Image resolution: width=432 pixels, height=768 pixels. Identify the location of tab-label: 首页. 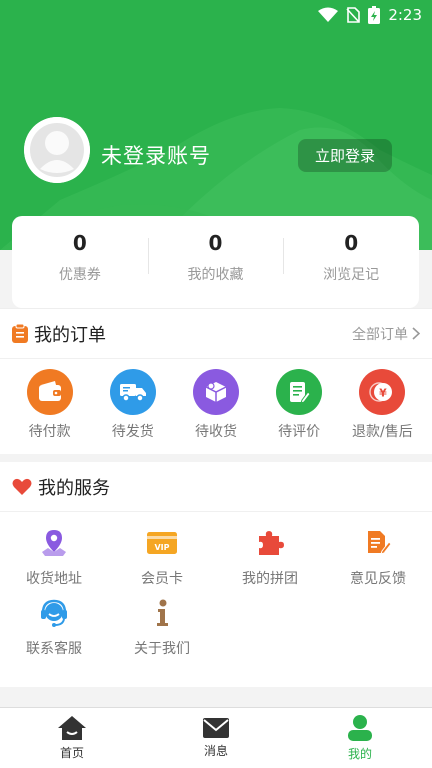
(71, 753).